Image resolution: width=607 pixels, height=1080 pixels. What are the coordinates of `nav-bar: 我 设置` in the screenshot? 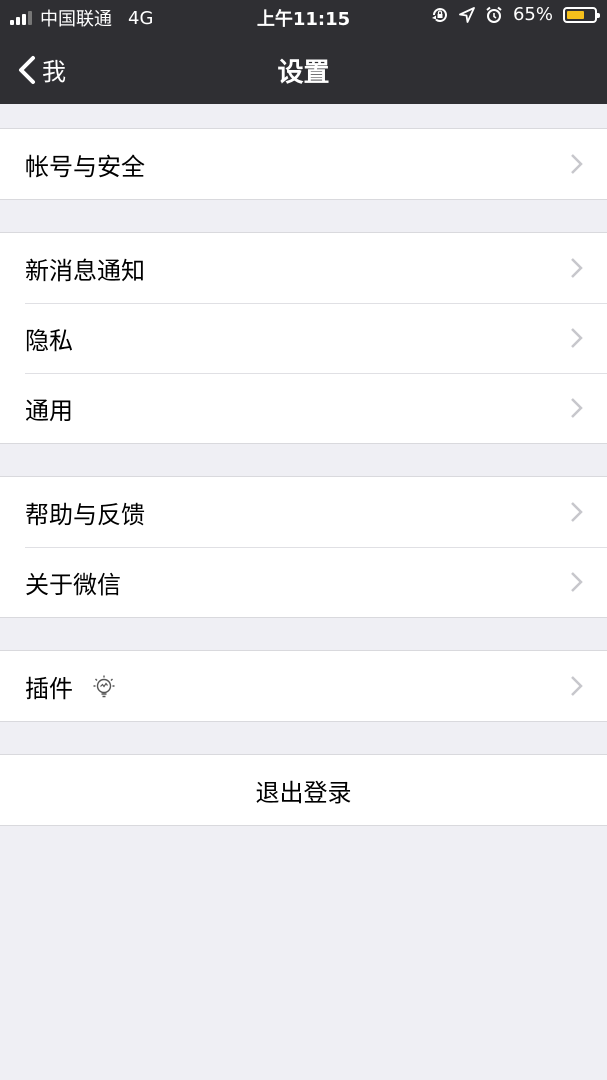 It's located at (303, 69).